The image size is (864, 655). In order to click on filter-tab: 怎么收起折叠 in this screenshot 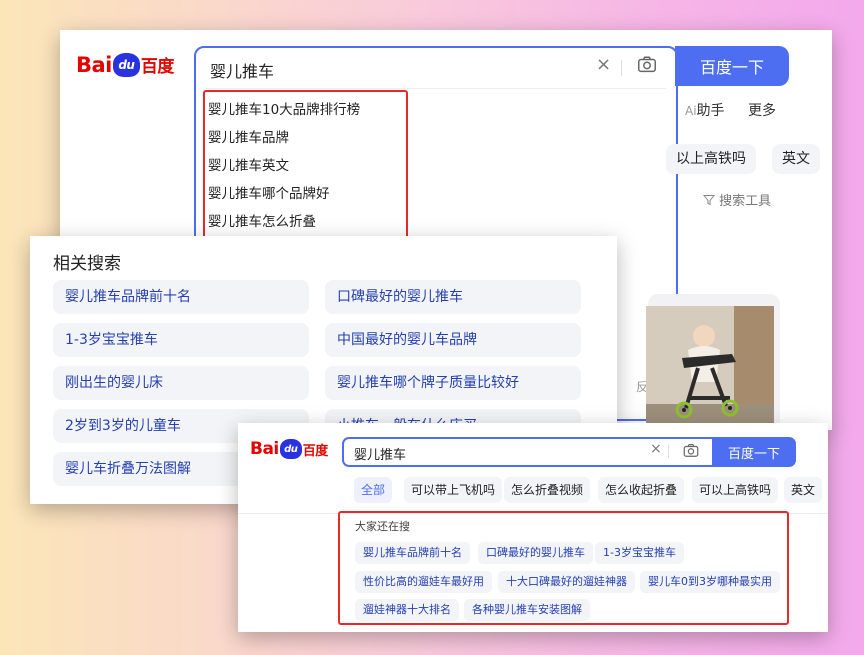, I will do `click(641, 490)`.